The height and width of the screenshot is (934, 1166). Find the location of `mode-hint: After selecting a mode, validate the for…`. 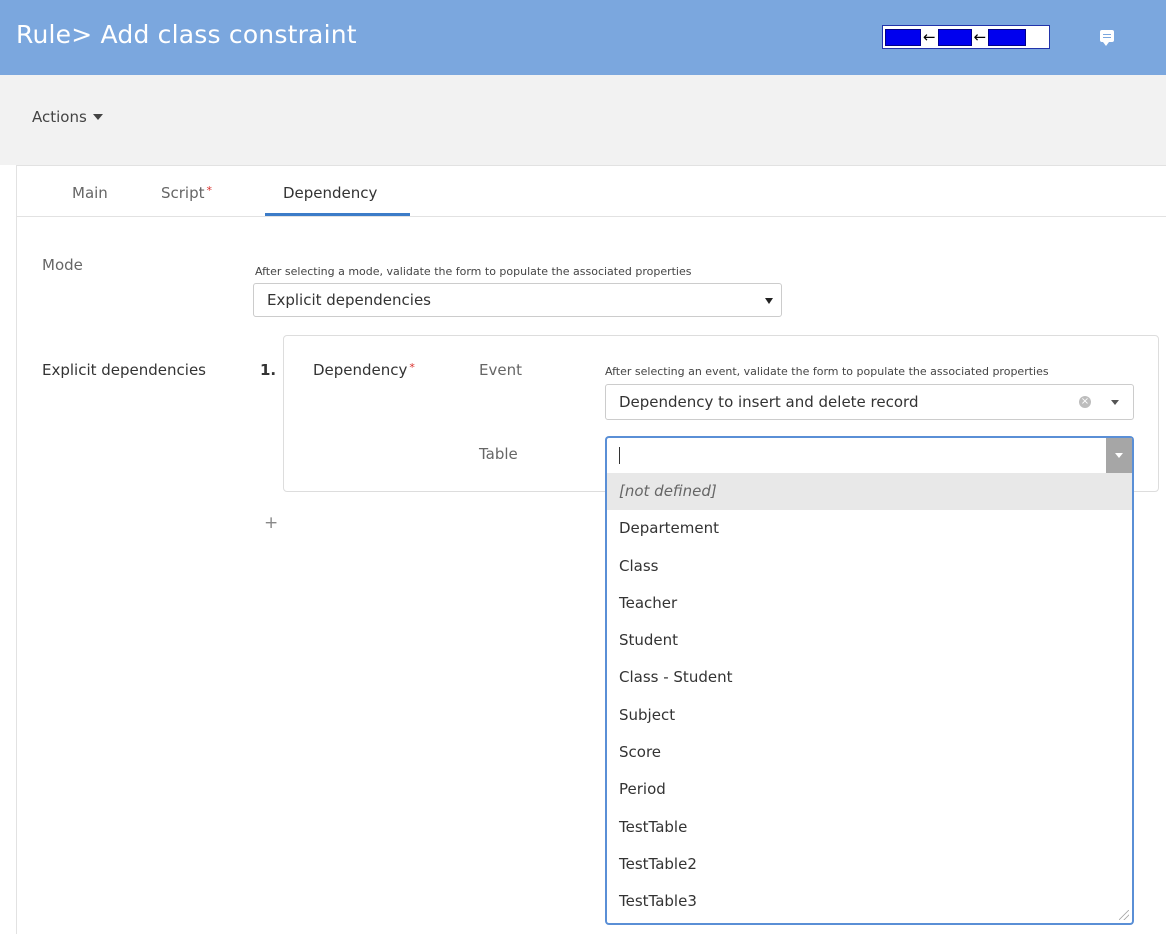

mode-hint: After selecting a mode, validate the for… is located at coordinates (473, 271).